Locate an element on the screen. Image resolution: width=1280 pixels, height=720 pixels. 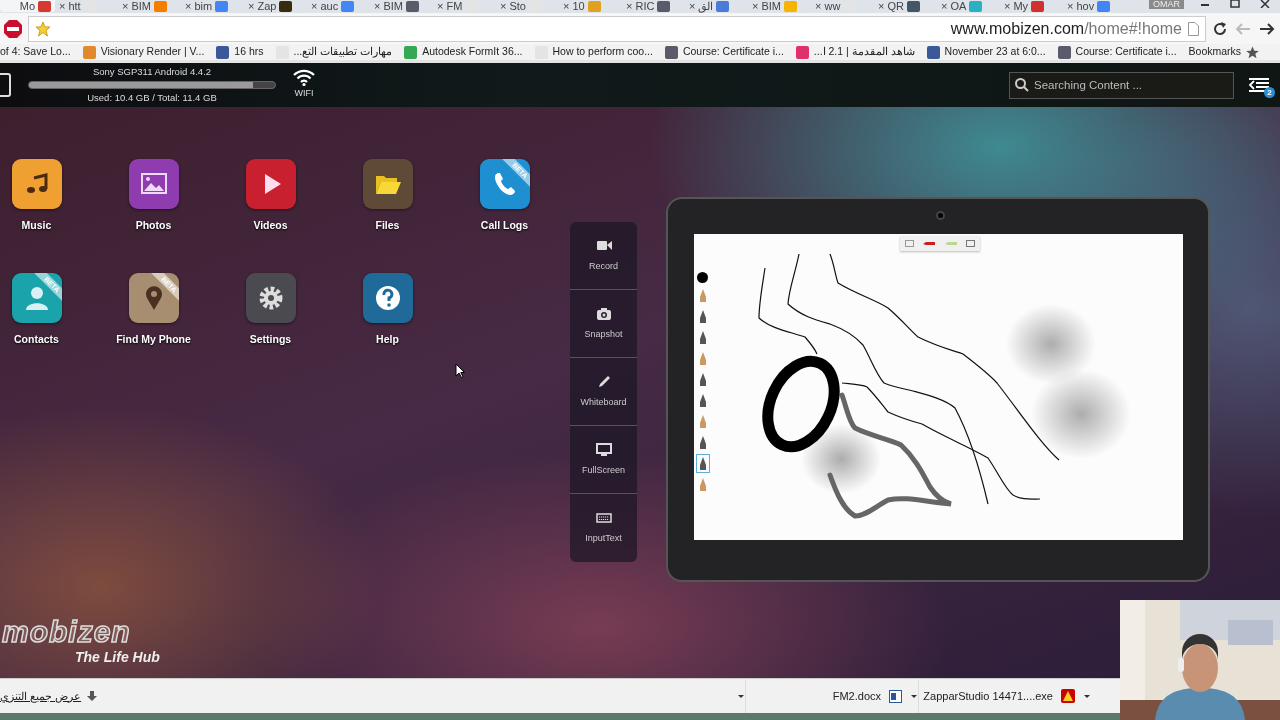
tab-title: Mo is located at coordinates (27, 6).